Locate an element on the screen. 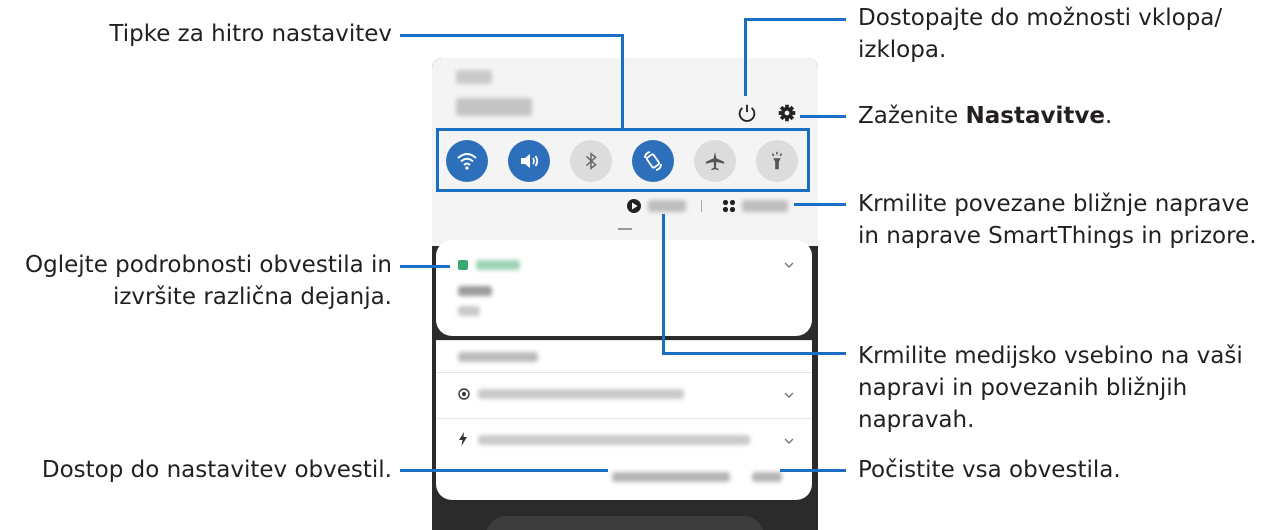 This screenshot has height=530, width=1272. auto-rotate-icon is located at coordinates (653, 161).